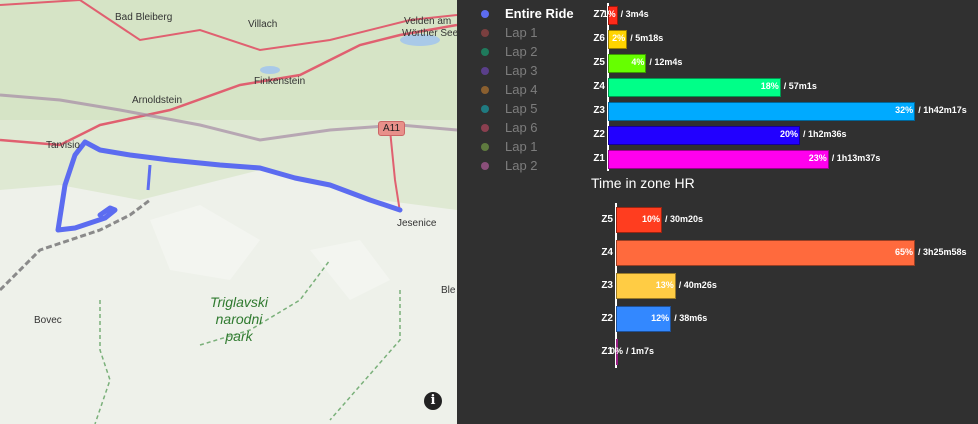 The image size is (978, 424). What do you see at coordinates (903, 251) in the screenshot?
I see `zone-percent-label: 65%` at bounding box center [903, 251].